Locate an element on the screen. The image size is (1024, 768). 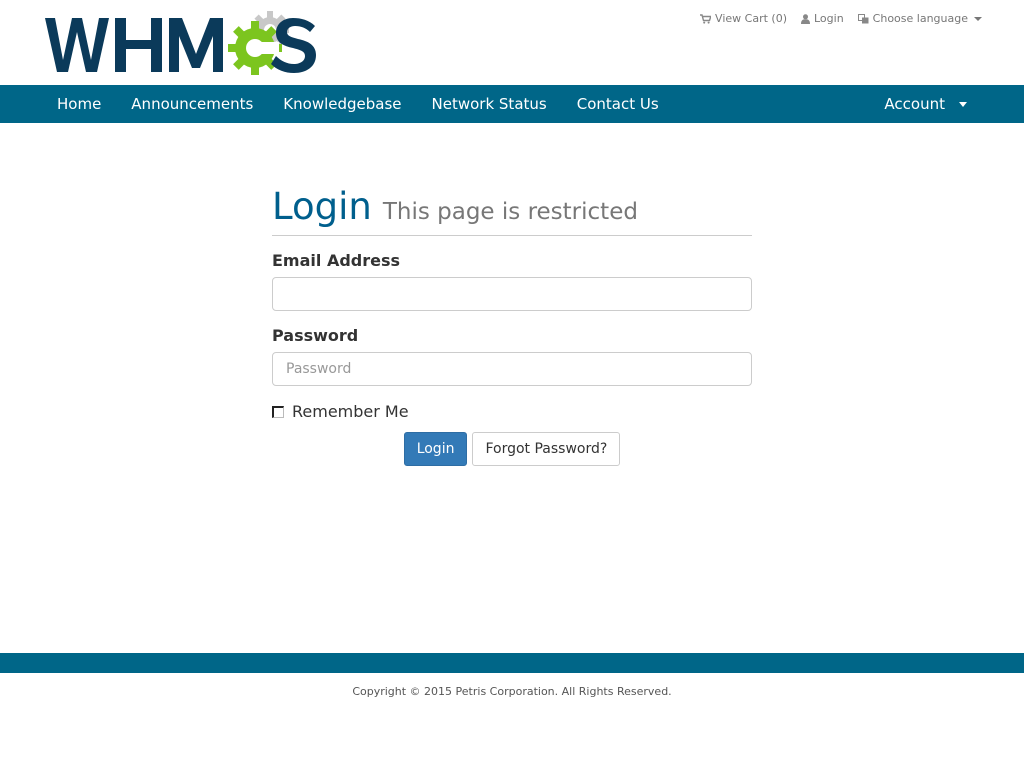
remember-me-label: Remember Me is located at coordinates (350, 411).